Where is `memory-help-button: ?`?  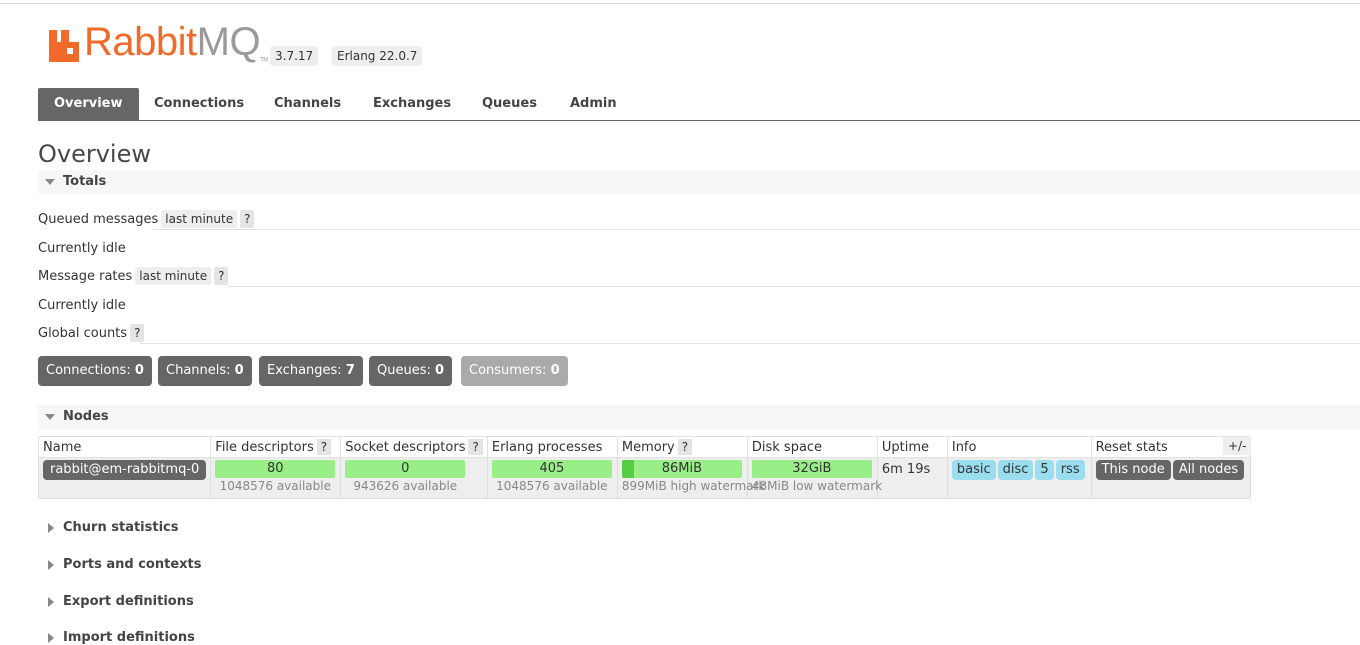
memory-help-button: ? is located at coordinates (685, 447).